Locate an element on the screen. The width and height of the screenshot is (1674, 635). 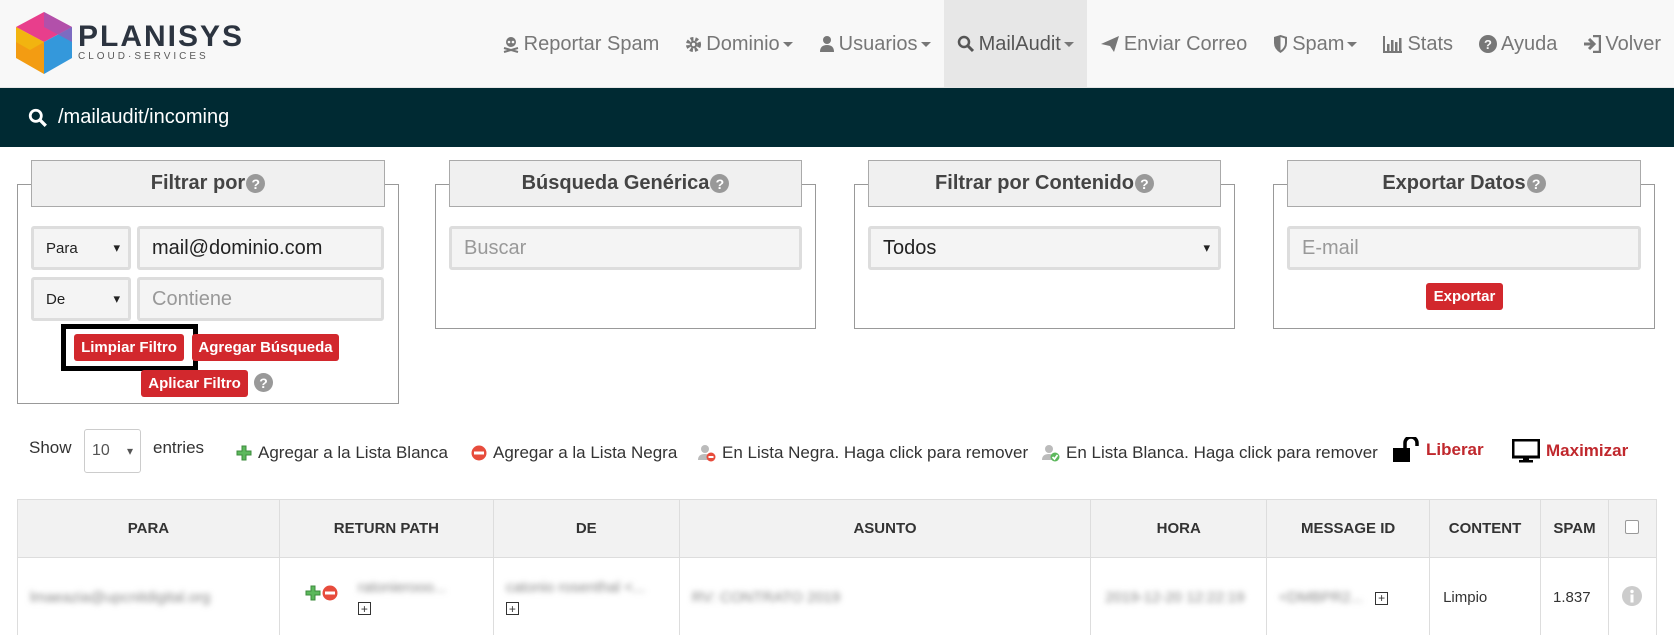
nav-volver-label: Volver is located at coordinates (1633, 43).